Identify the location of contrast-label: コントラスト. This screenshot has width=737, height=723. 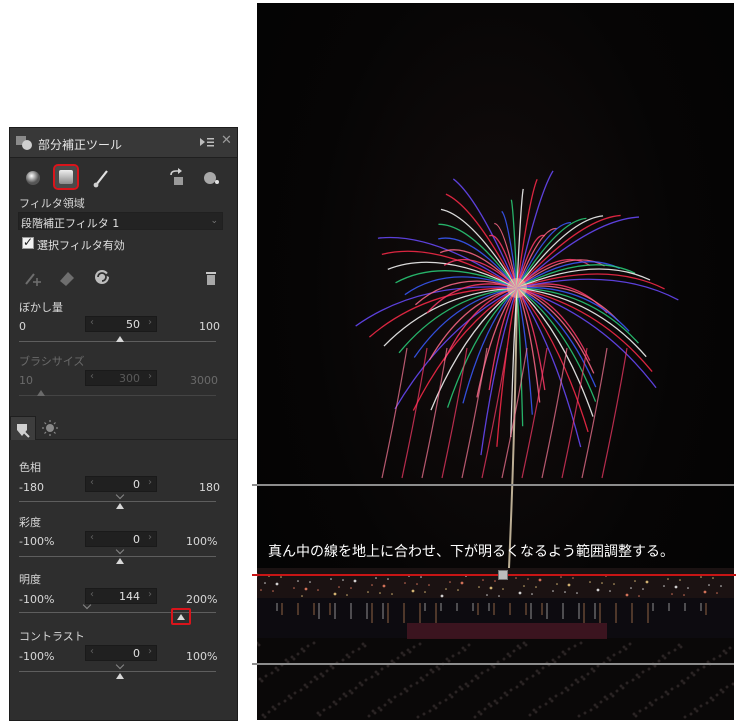
(52, 636).